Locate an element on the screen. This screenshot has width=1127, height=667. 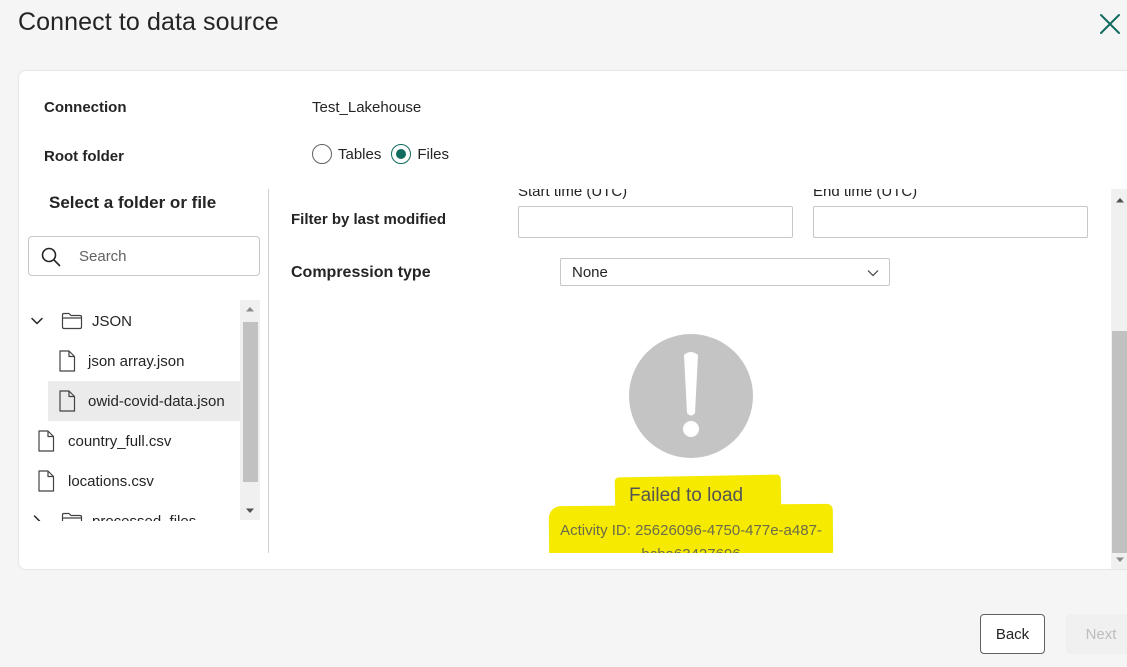
search-box is located at coordinates (144, 256).